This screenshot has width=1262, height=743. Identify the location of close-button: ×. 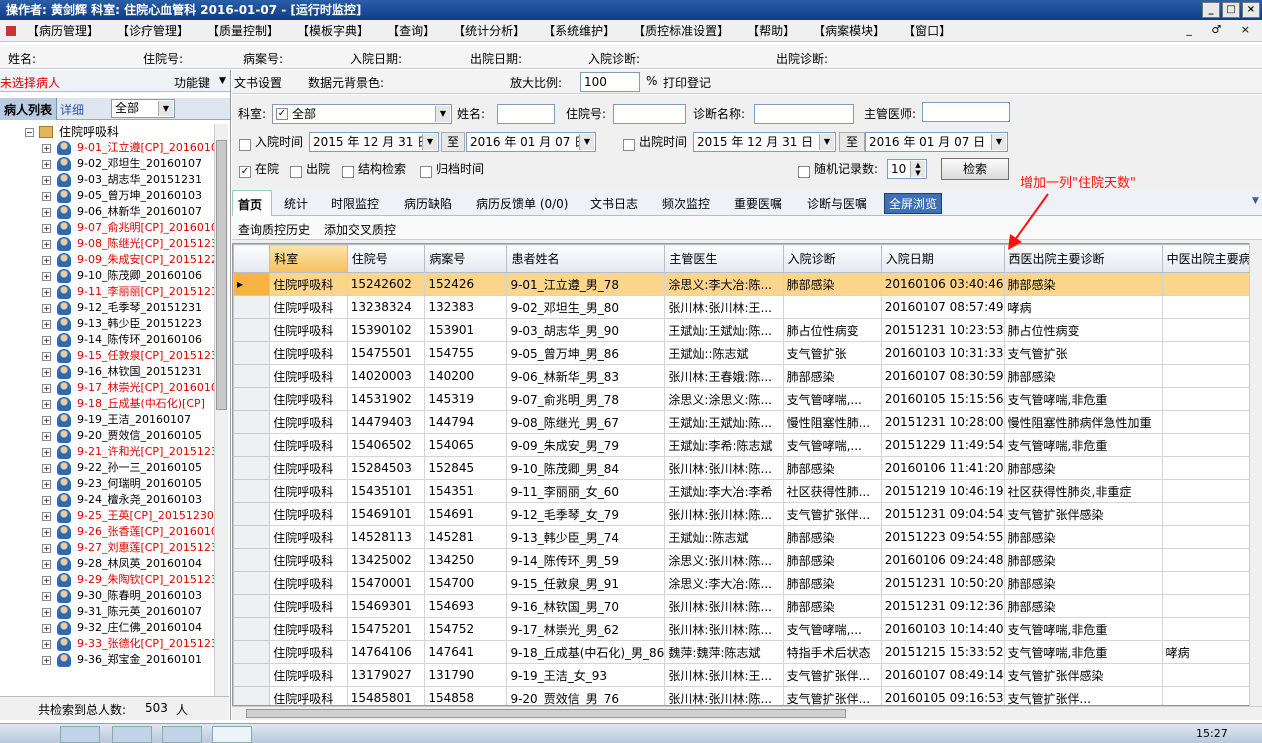
(1251, 10).